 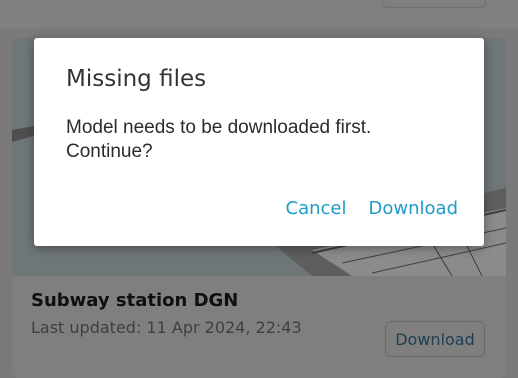 I want to click on last-updated-text: Last updated: 11 Apr 2024, 22:43, so click(x=166, y=327).